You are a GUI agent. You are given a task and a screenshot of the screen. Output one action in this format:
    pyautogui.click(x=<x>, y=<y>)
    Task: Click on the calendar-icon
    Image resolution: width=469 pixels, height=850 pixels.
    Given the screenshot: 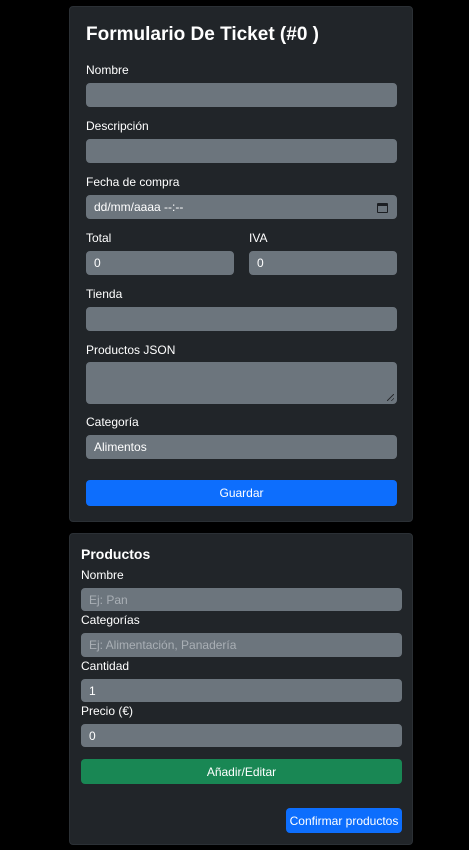 What is the action you would take?
    pyautogui.click(x=382, y=208)
    